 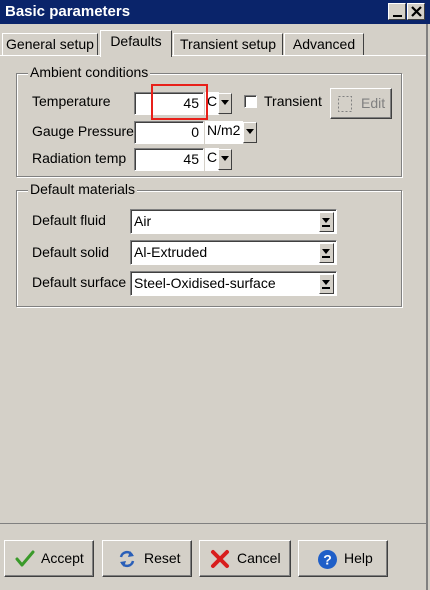 I want to click on gauge-pressure-unit-dropdown, so click(x=250, y=132).